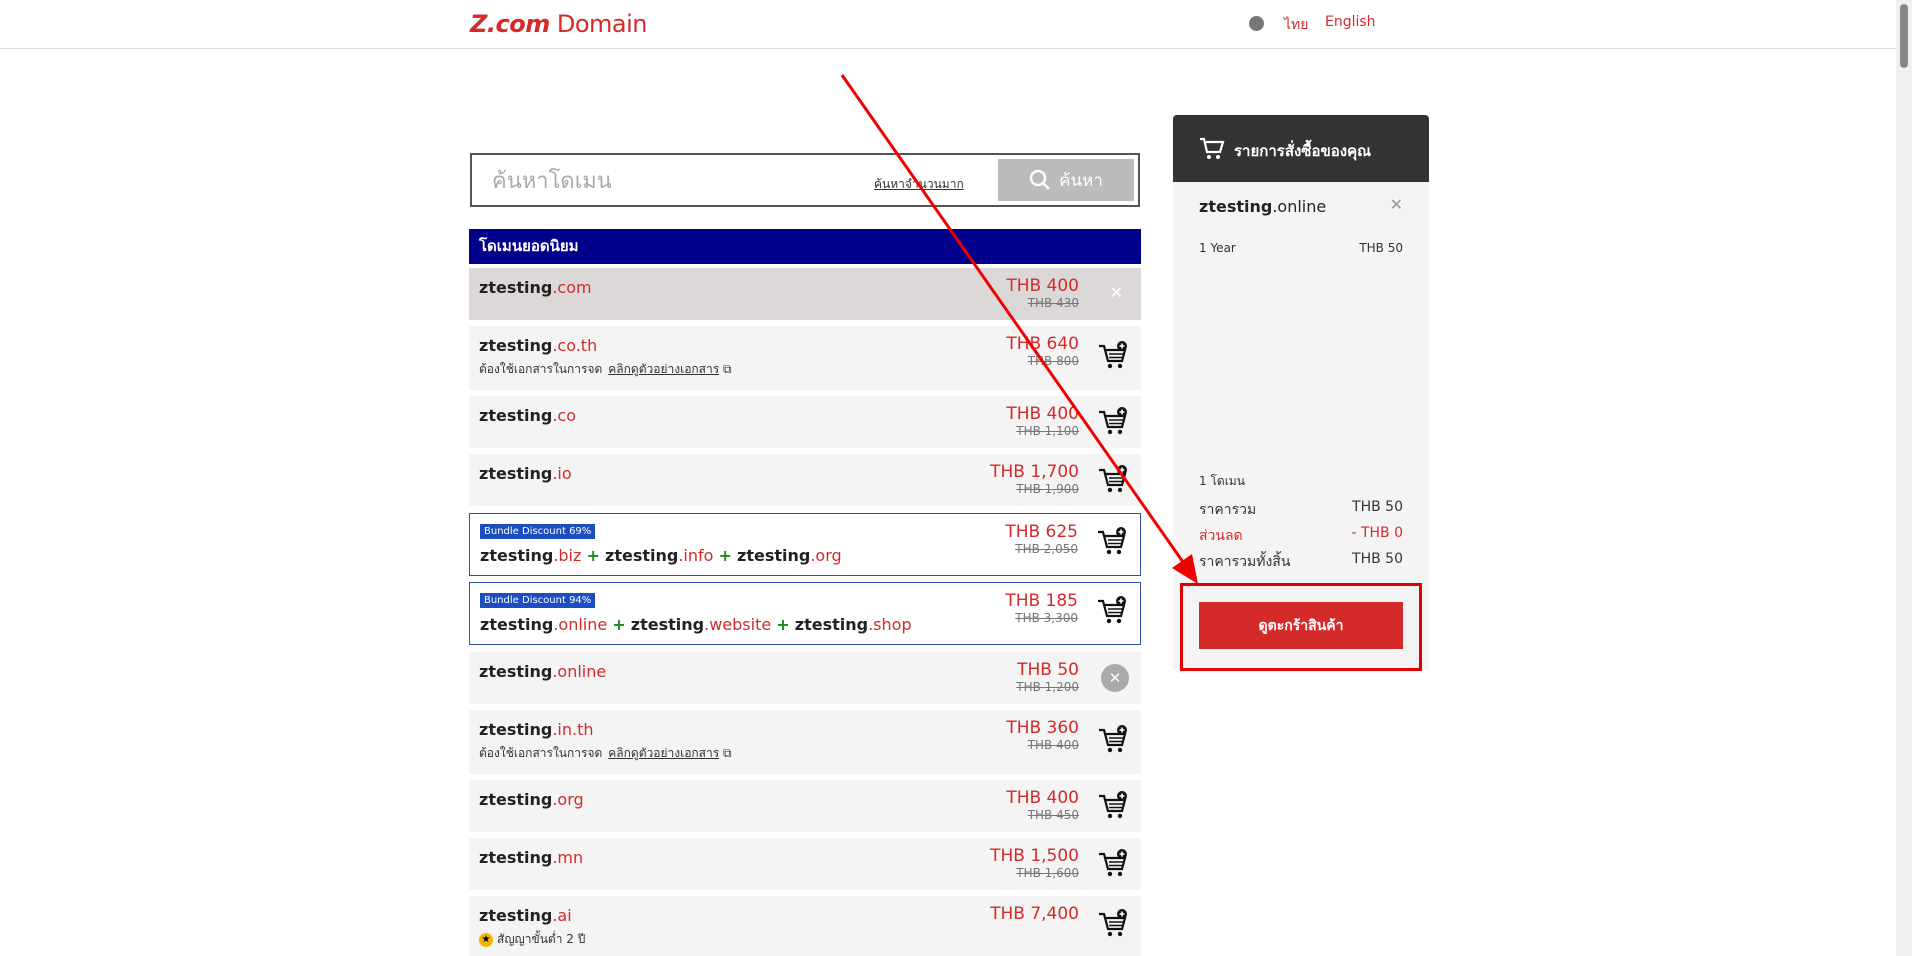 This screenshot has width=1912, height=956. What do you see at coordinates (1381, 248) in the screenshot?
I see `cart-item-price: THB 50` at bounding box center [1381, 248].